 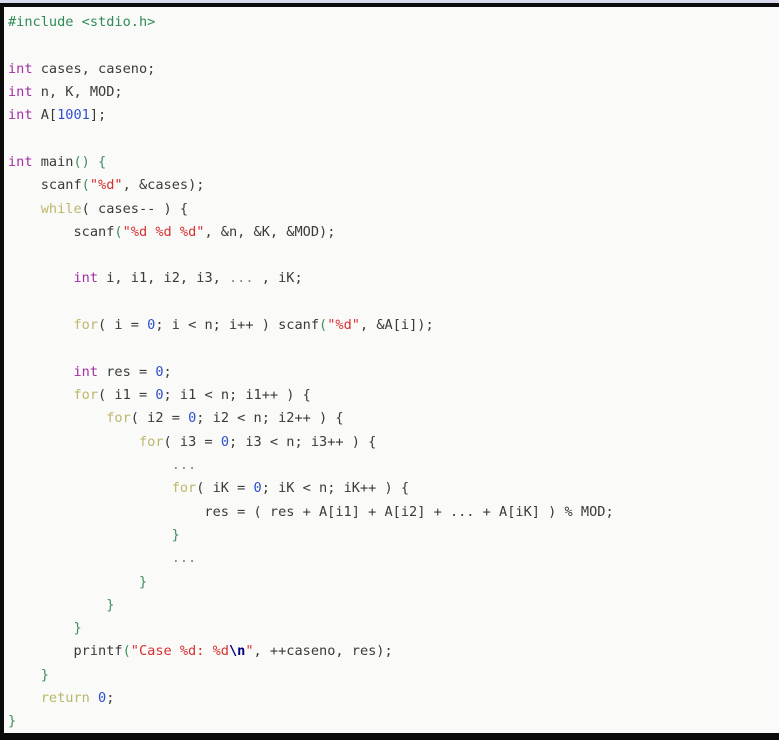 What do you see at coordinates (224, 441) in the screenshot?
I see `code-line-19-zero: 0` at bounding box center [224, 441].